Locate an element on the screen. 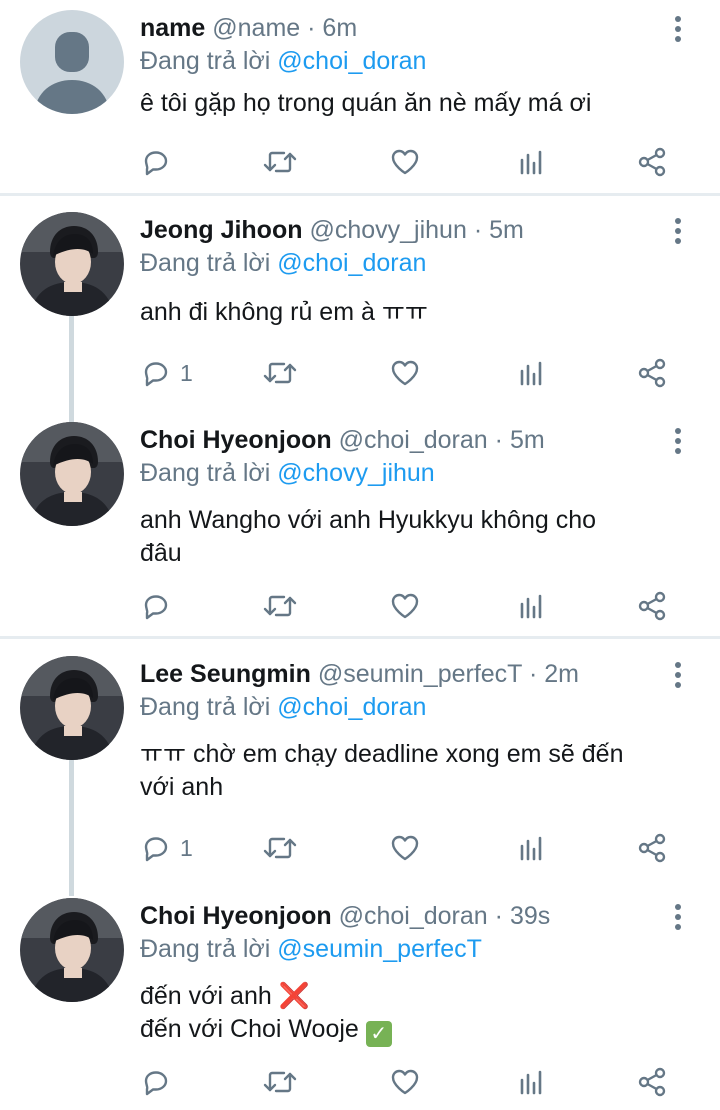 The width and height of the screenshot is (720, 1110). default-avatar-icon is located at coordinates (72, 62).